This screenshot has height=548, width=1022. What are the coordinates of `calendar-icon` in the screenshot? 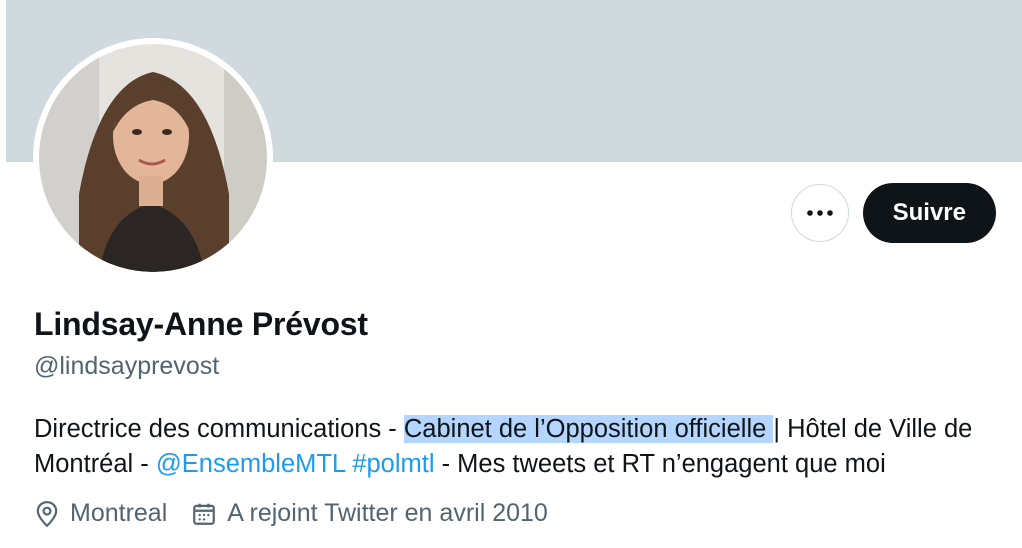 It's located at (204, 514).